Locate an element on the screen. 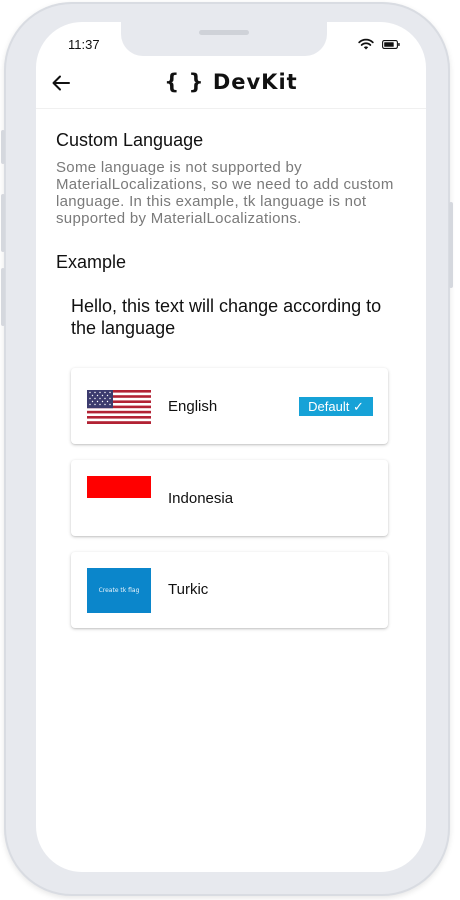 The height and width of the screenshot is (900, 460). app-bar: { } DevKit is located at coordinates (231, 85).